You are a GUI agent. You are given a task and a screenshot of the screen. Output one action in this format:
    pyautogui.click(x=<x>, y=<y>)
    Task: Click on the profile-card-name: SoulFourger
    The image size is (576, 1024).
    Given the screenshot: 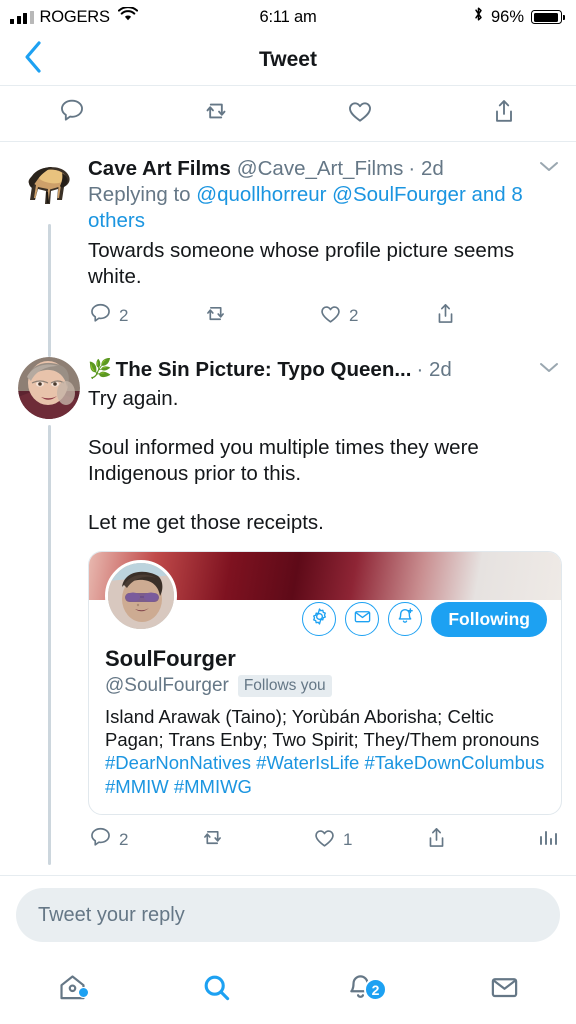 What is the action you would take?
    pyautogui.click(x=170, y=658)
    